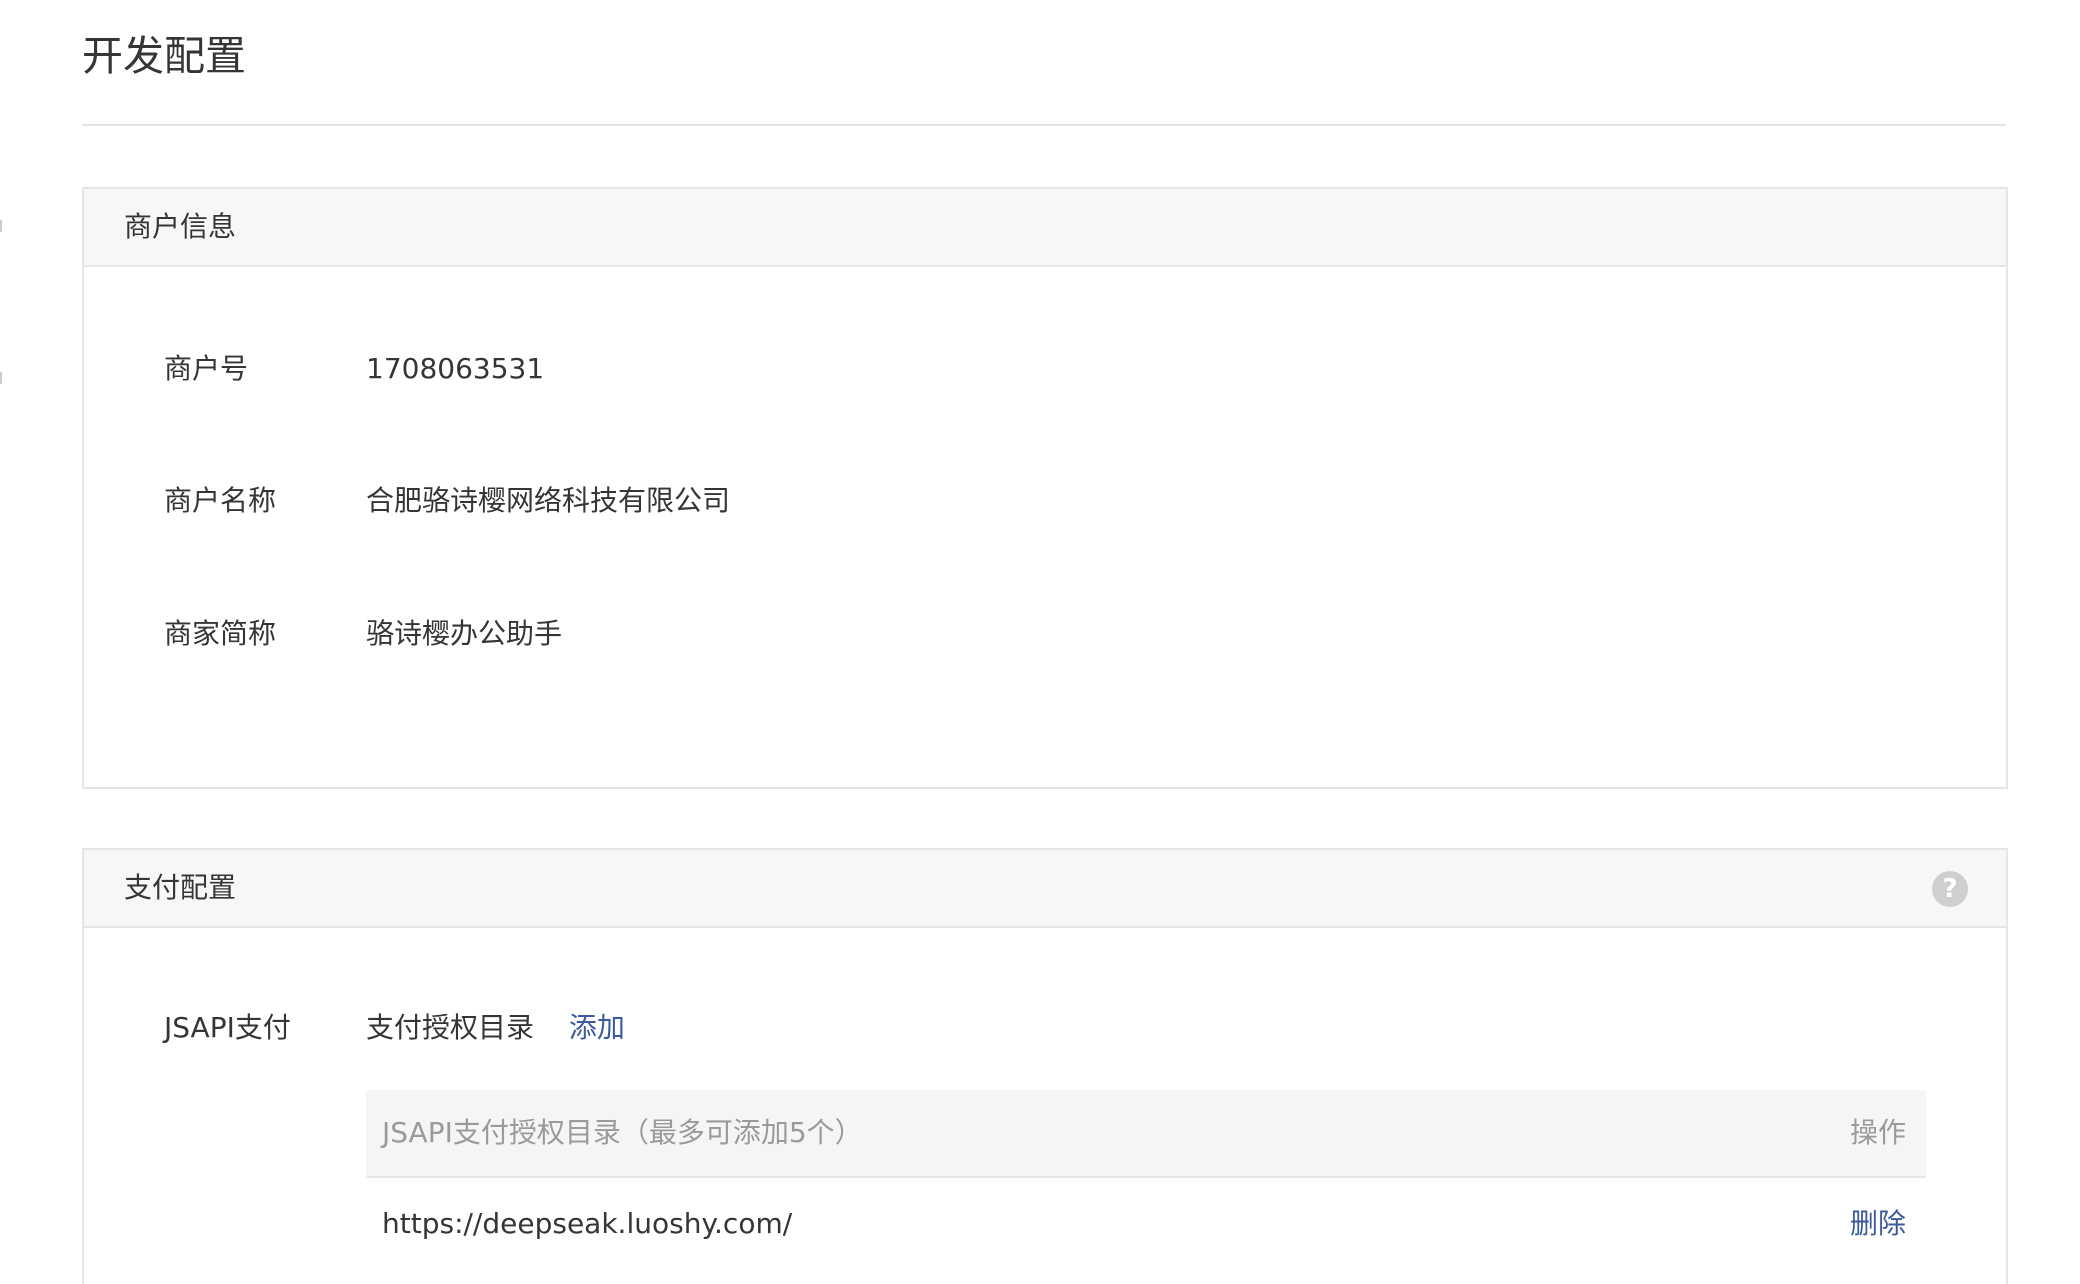 This screenshot has height=1284, width=2080. What do you see at coordinates (1146, 1231) in the screenshot?
I see `table-row: https://deepseak.luoshy.com/ 删除` at bounding box center [1146, 1231].